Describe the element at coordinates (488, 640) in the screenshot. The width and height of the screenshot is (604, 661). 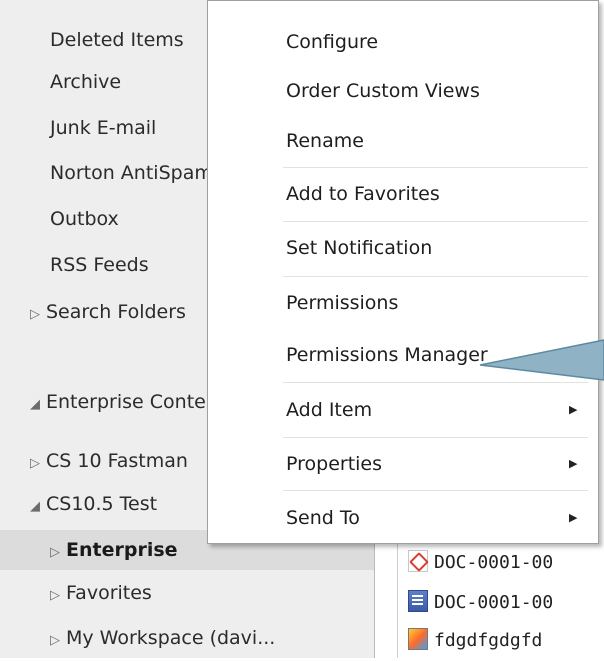
I see `list-item-label: fdgdfgdgfd` at that location.